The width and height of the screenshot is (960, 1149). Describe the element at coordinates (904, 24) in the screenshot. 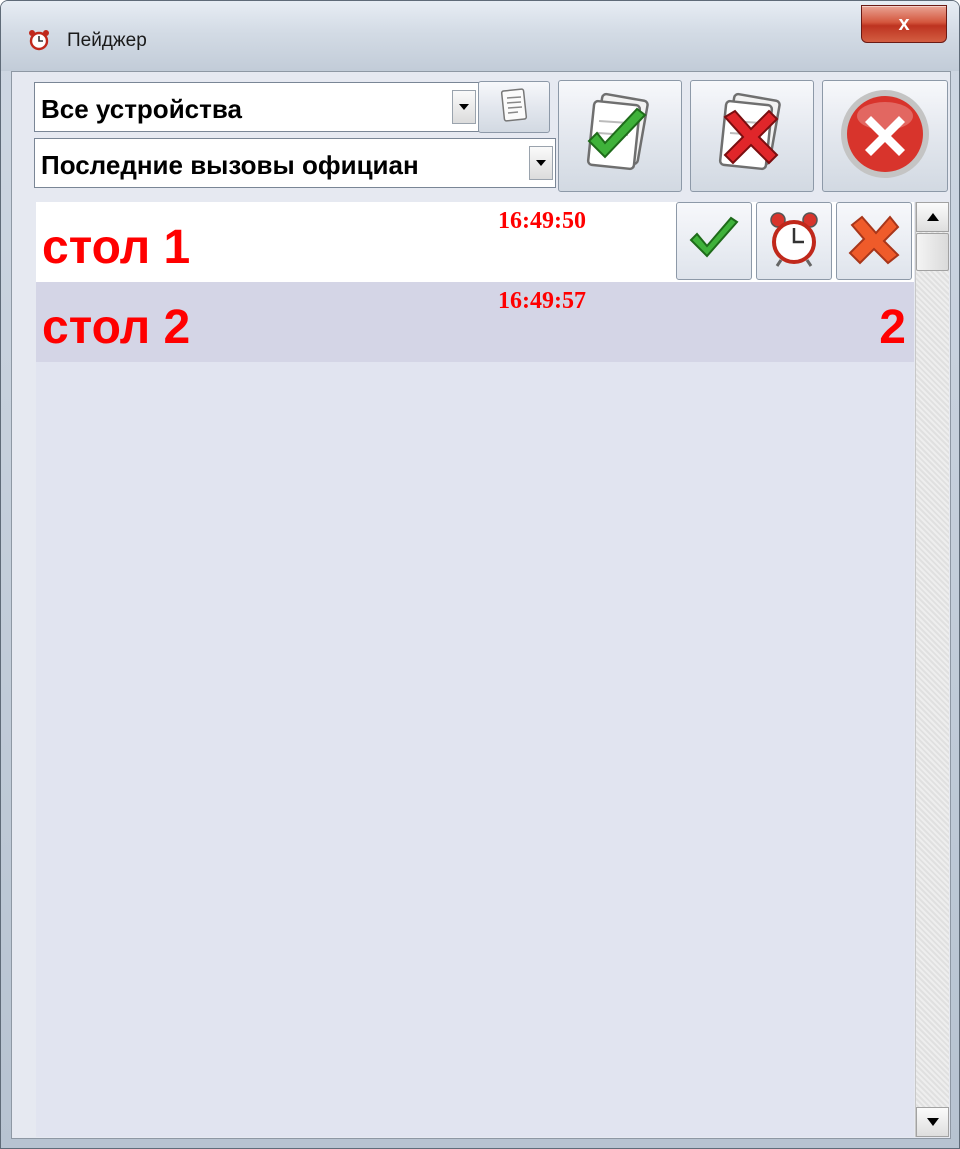

I see `window-close-button: x` at that location.